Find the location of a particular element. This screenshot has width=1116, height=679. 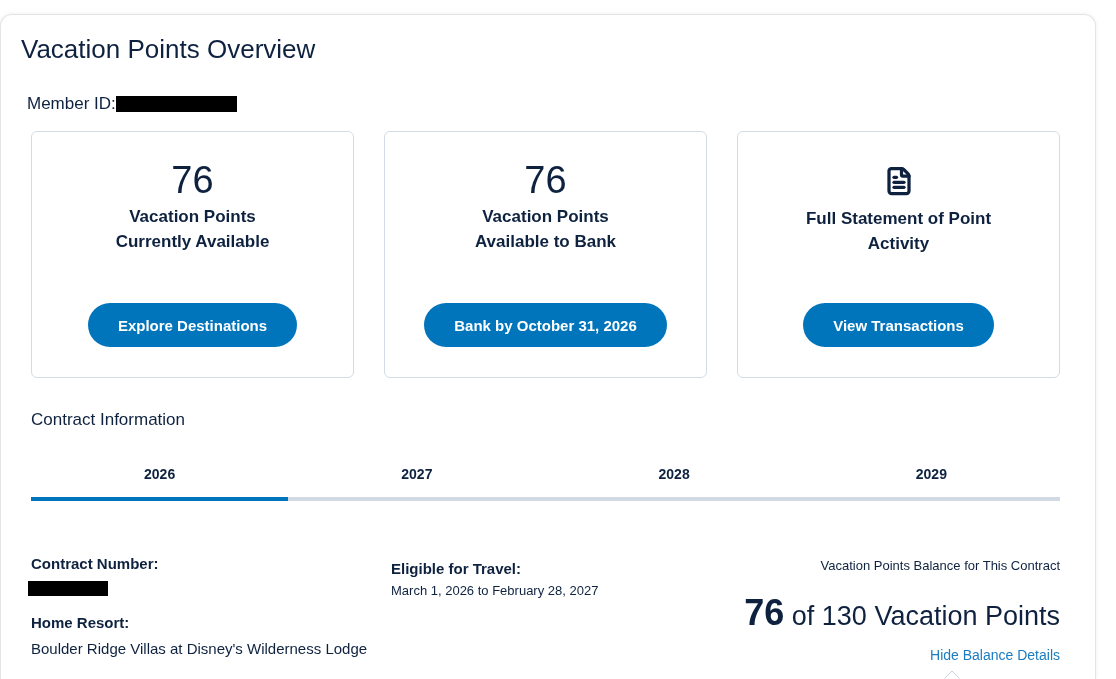

card-action-button: Explore Destinations is located at coordinates (192, 325).